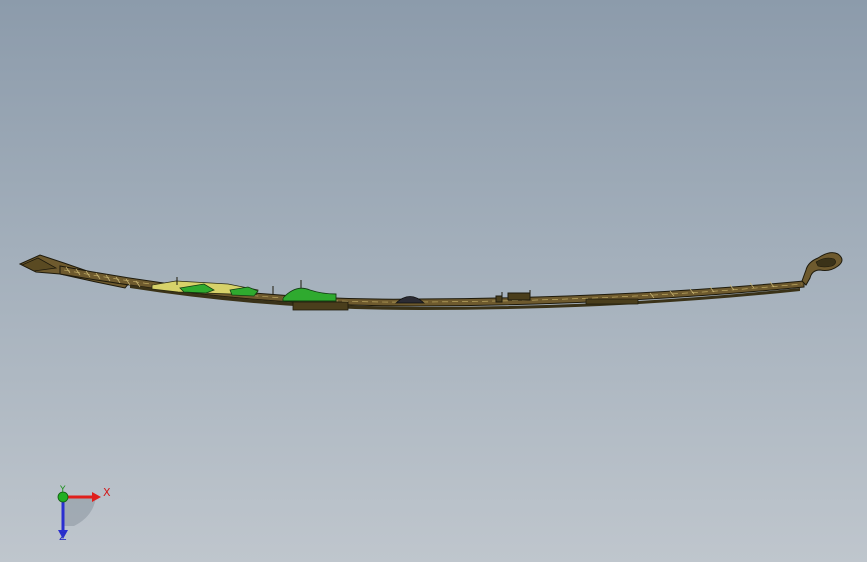 The width and height of the screenshot is (867, 562). Describe the element at coordinates (96, 497) in the screenshot. I see `x-axis-arrow` at that location.